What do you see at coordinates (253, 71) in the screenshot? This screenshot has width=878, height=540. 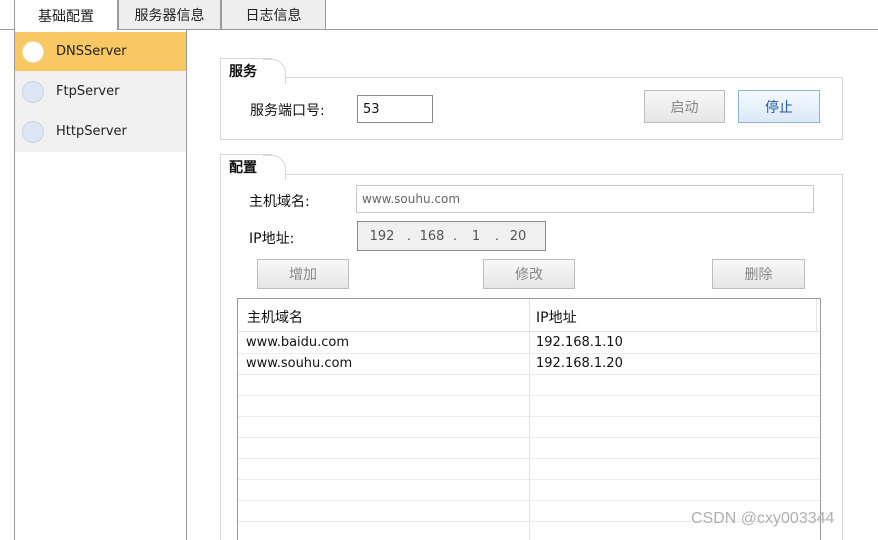 I see `service-group-title: 服务` at bounding box center [253, 71].